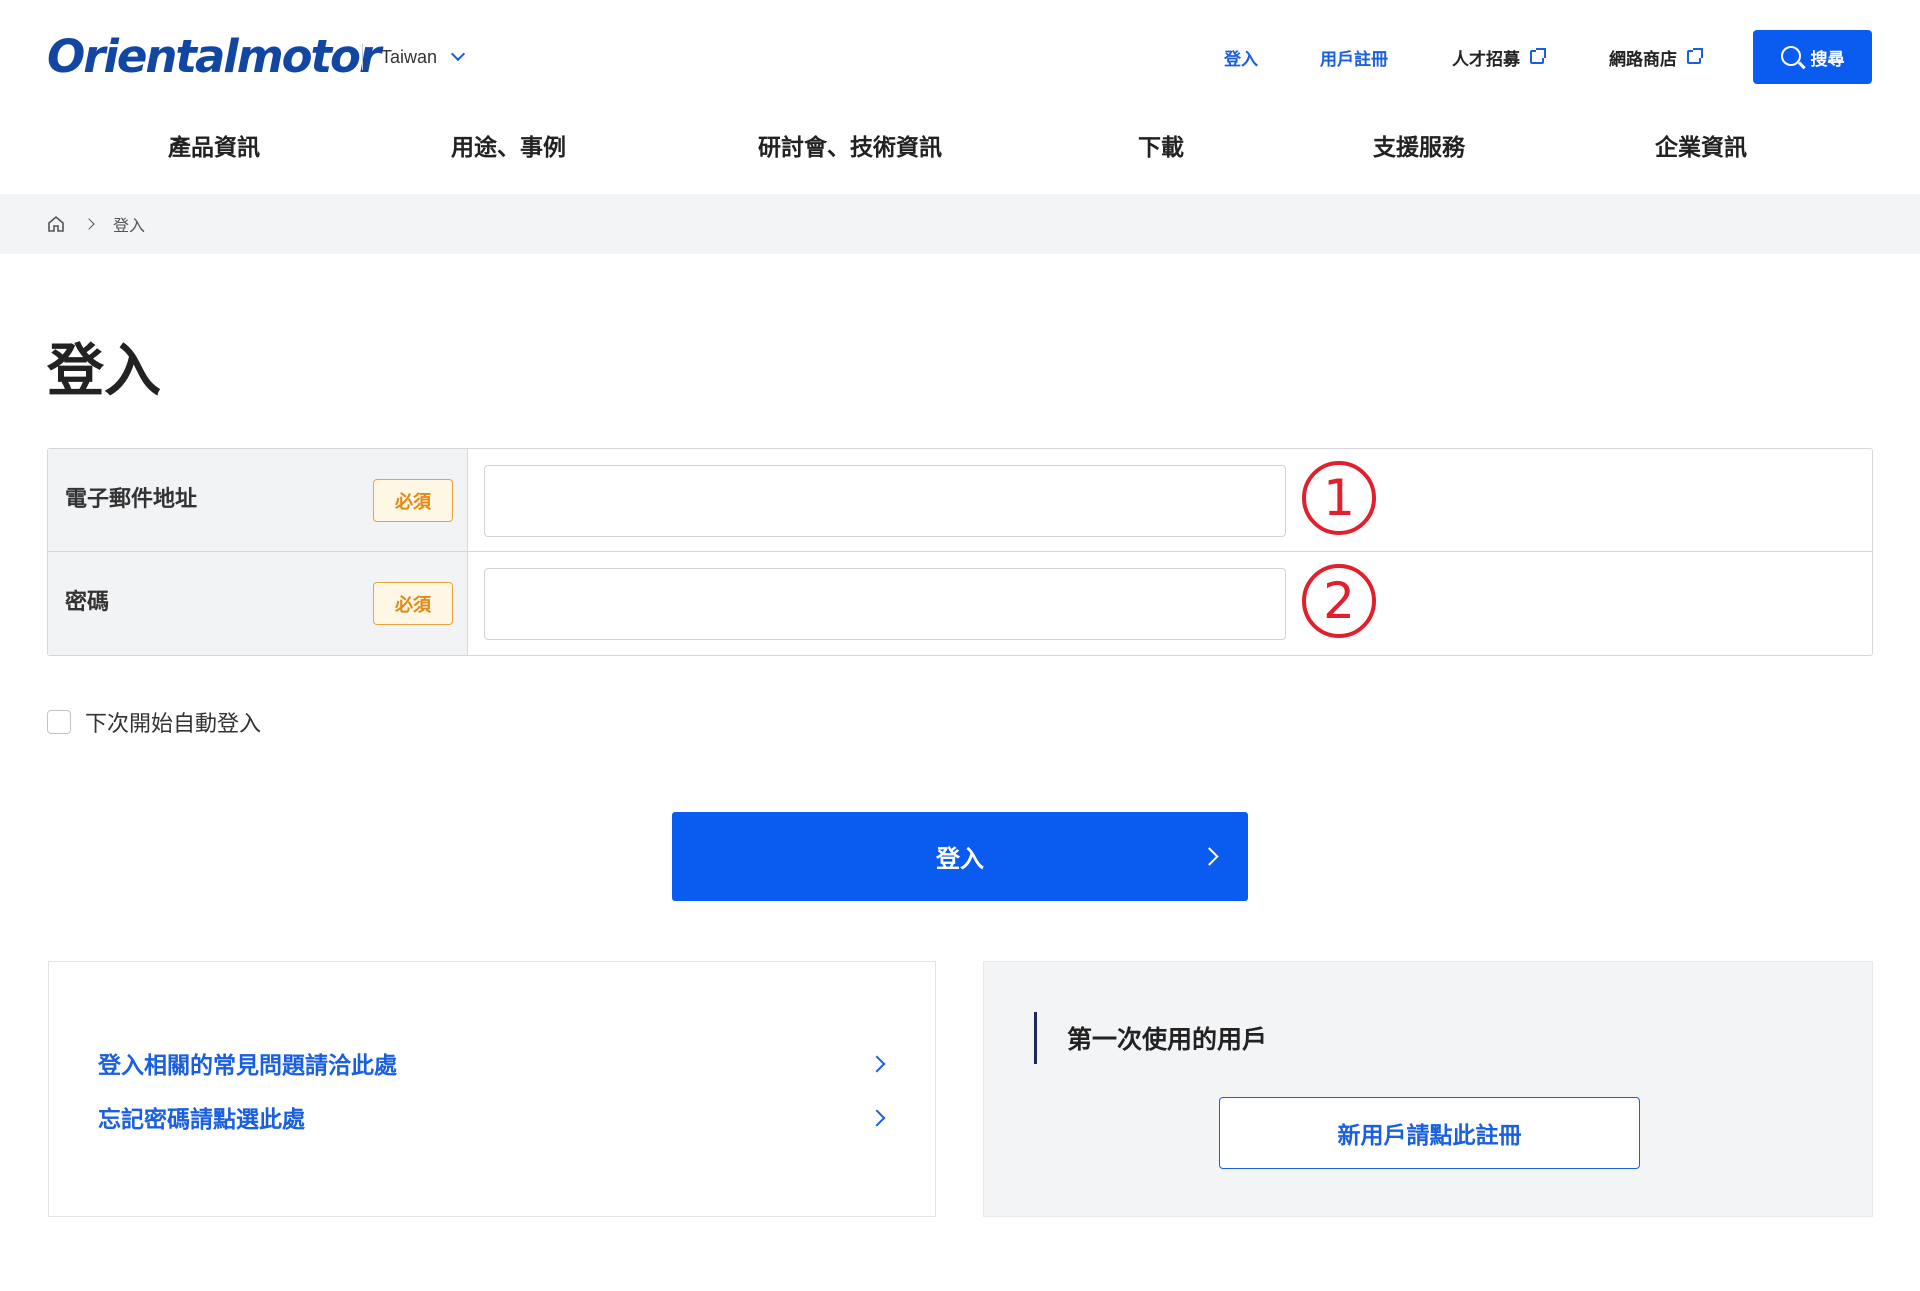 The width and height of the screenshot is (1920, 1291). What do you see at coordinates (214, 145) in the screenshot?
I see `nav-item-products: 產品資訊` at bounding box center [214, 145].